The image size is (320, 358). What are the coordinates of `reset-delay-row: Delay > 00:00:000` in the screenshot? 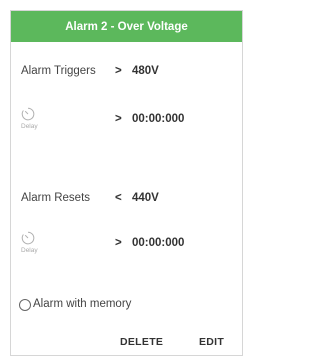 It's located at (126, 244).